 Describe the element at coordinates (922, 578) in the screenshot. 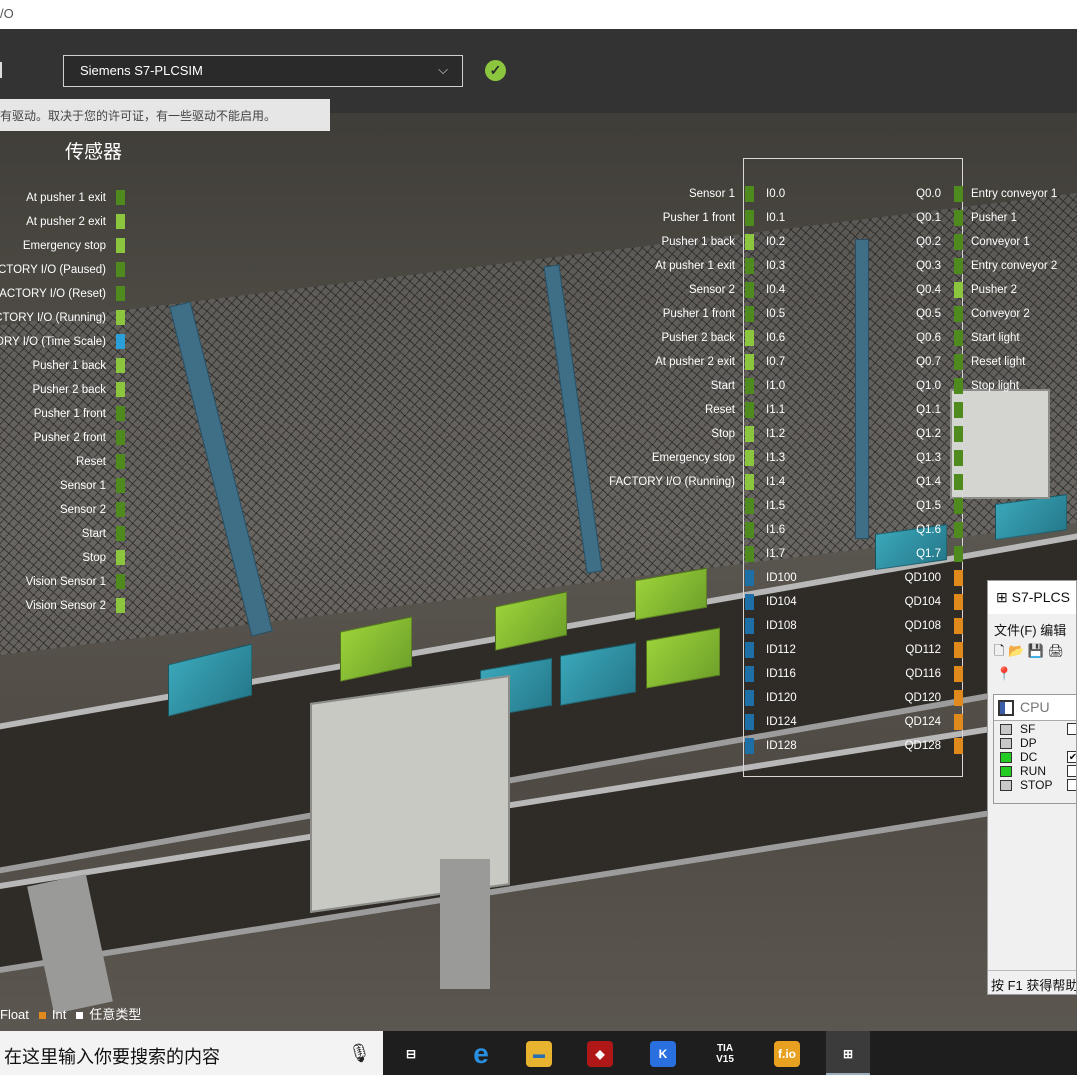

I see `io-output-address: QD100` at that location.